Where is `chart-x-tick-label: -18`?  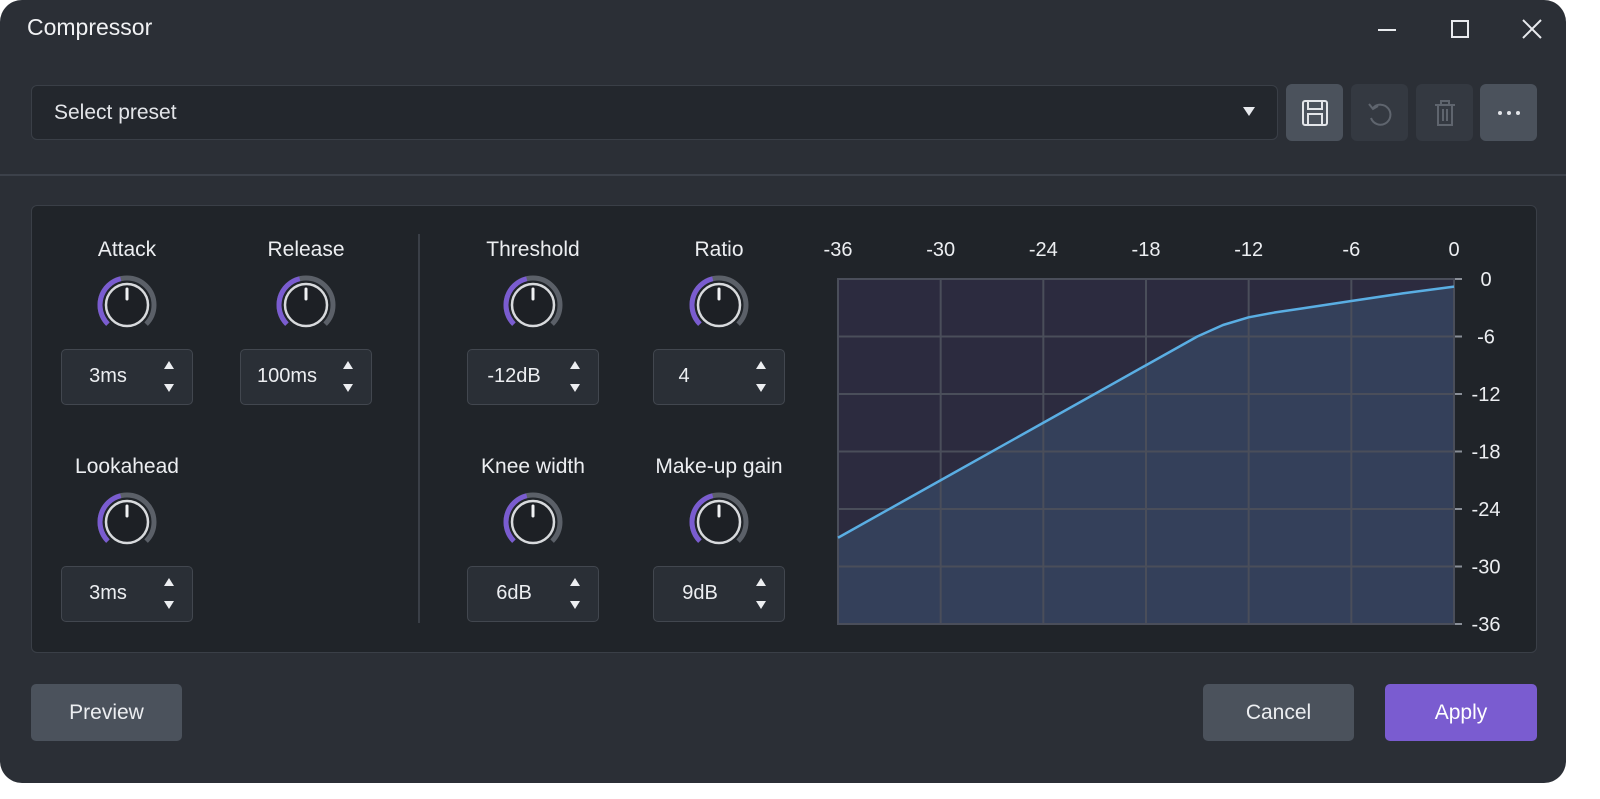
chart-x-tick-label: -18 is located at coordinates (1146, 250).